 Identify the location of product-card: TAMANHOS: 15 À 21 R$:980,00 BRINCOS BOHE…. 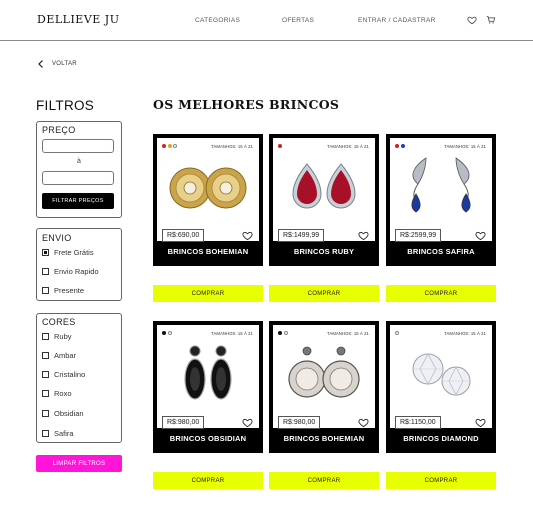
(324, 387).